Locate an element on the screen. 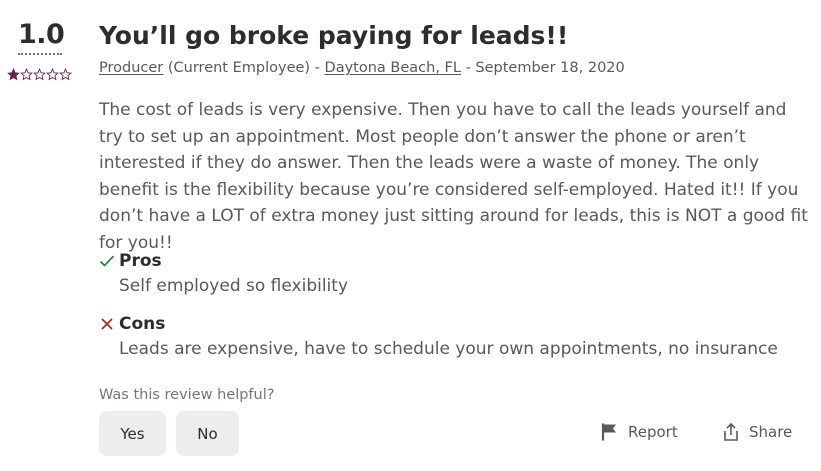 The width and height of the screenshot is (821, 471). report-button: Report is located at coordinates (639, 432).